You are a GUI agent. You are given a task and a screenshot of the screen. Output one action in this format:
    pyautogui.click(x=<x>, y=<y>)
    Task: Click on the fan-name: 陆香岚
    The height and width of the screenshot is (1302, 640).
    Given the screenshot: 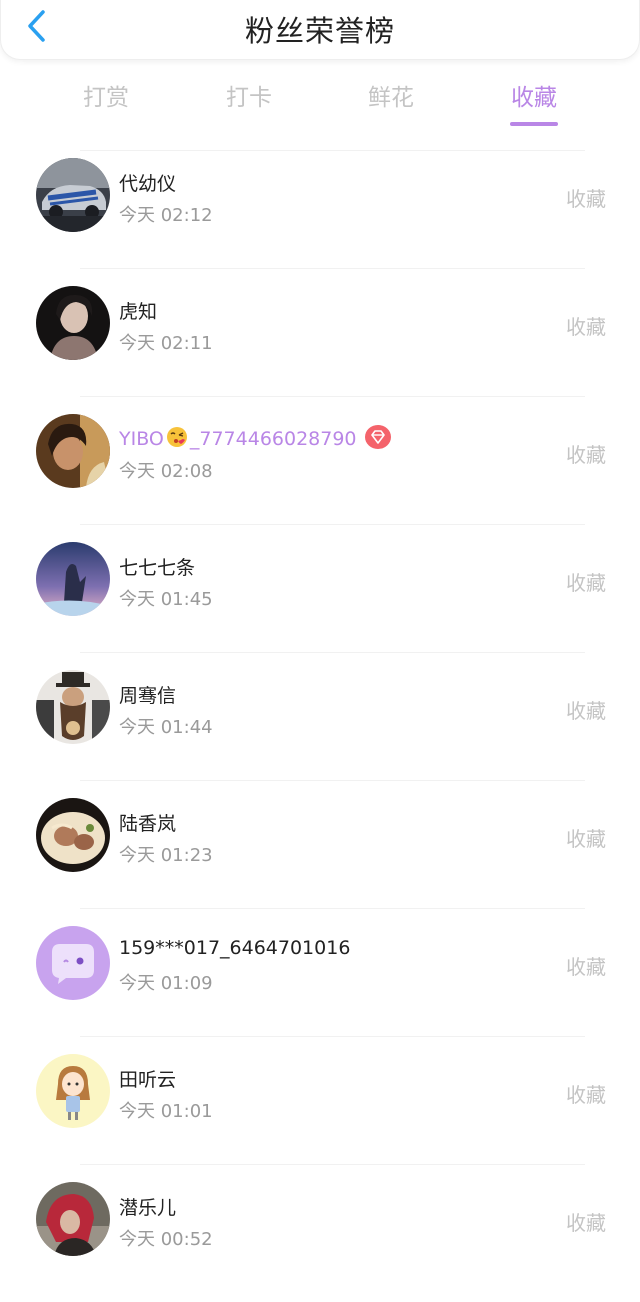 What is the action you would take?
    pyautogui.click(x=148, y=824)
    